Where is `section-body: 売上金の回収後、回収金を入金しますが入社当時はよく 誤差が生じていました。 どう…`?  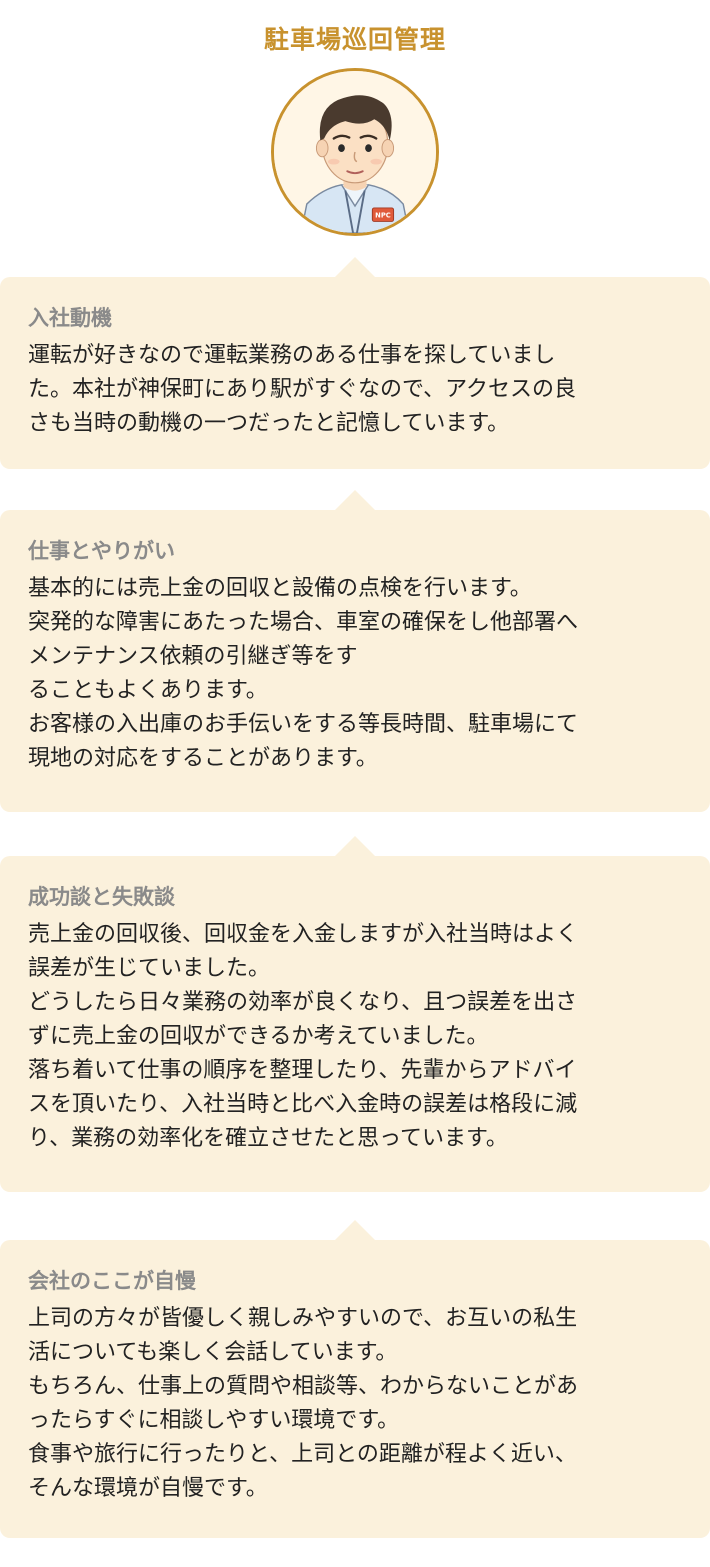
section-body: 売上金の回収後、回収金を入金しますが入社当時はよく 誤差が生じていました。 どう… is located at coordinates (303, 1036).